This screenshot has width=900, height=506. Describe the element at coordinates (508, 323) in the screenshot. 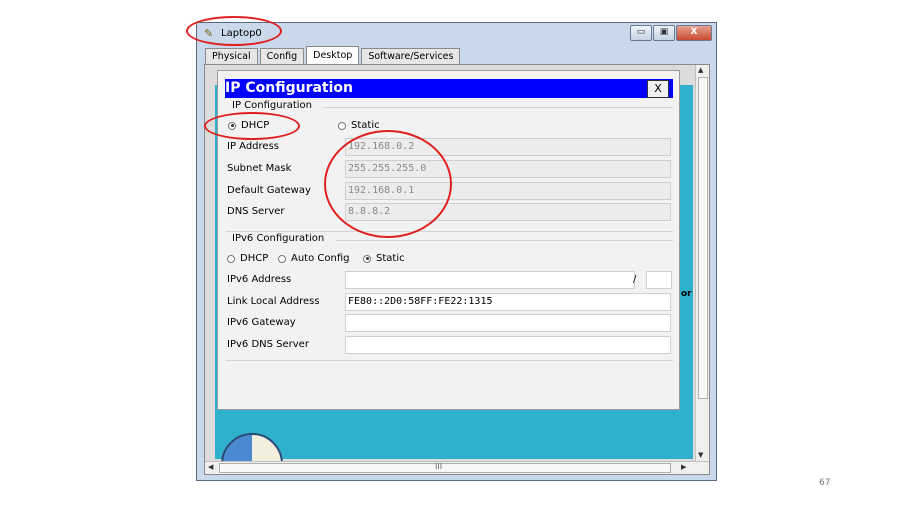

I see `ipv6-gateway-field` at that location.